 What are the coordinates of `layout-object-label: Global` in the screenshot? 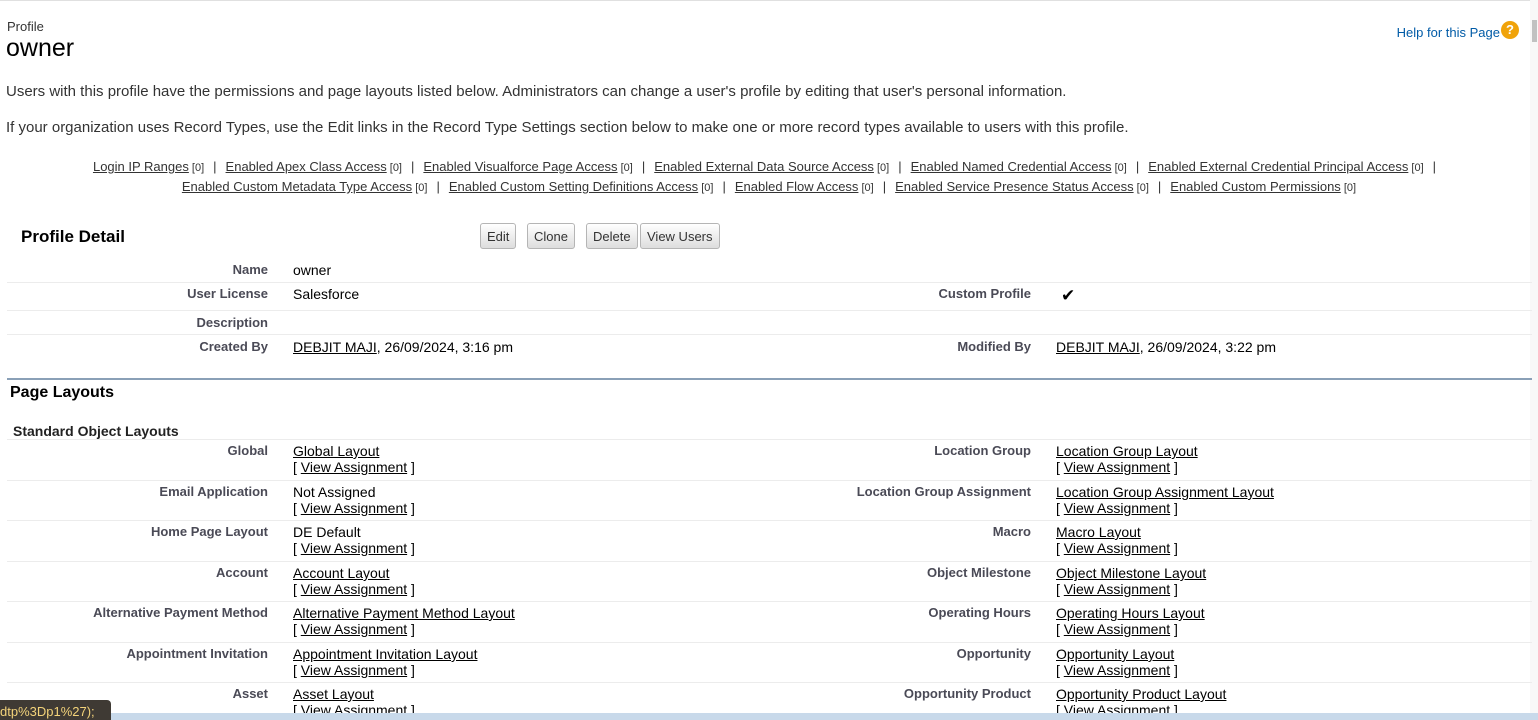 It's located at (247, 450).